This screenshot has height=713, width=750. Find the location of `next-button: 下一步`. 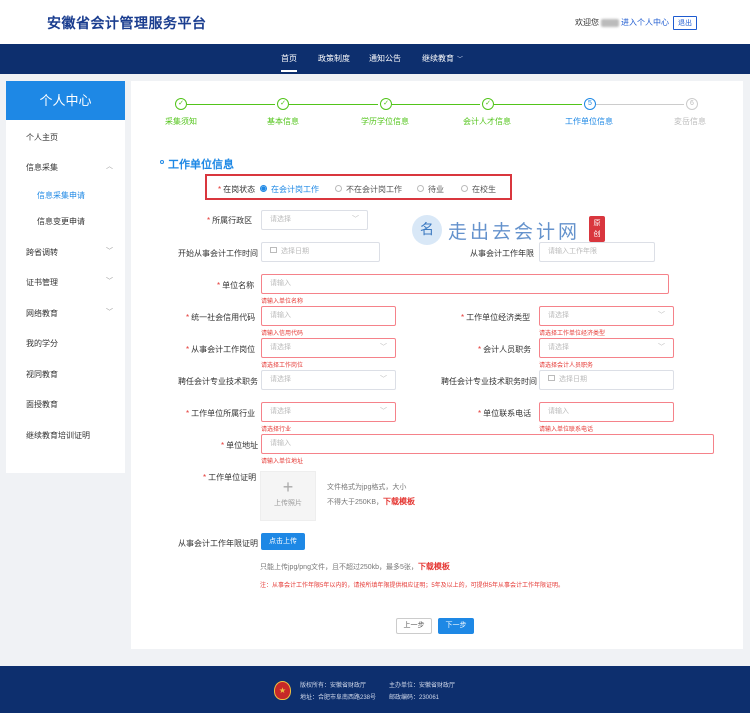

next-button: 下一步 is located at coordinates (456, 626).